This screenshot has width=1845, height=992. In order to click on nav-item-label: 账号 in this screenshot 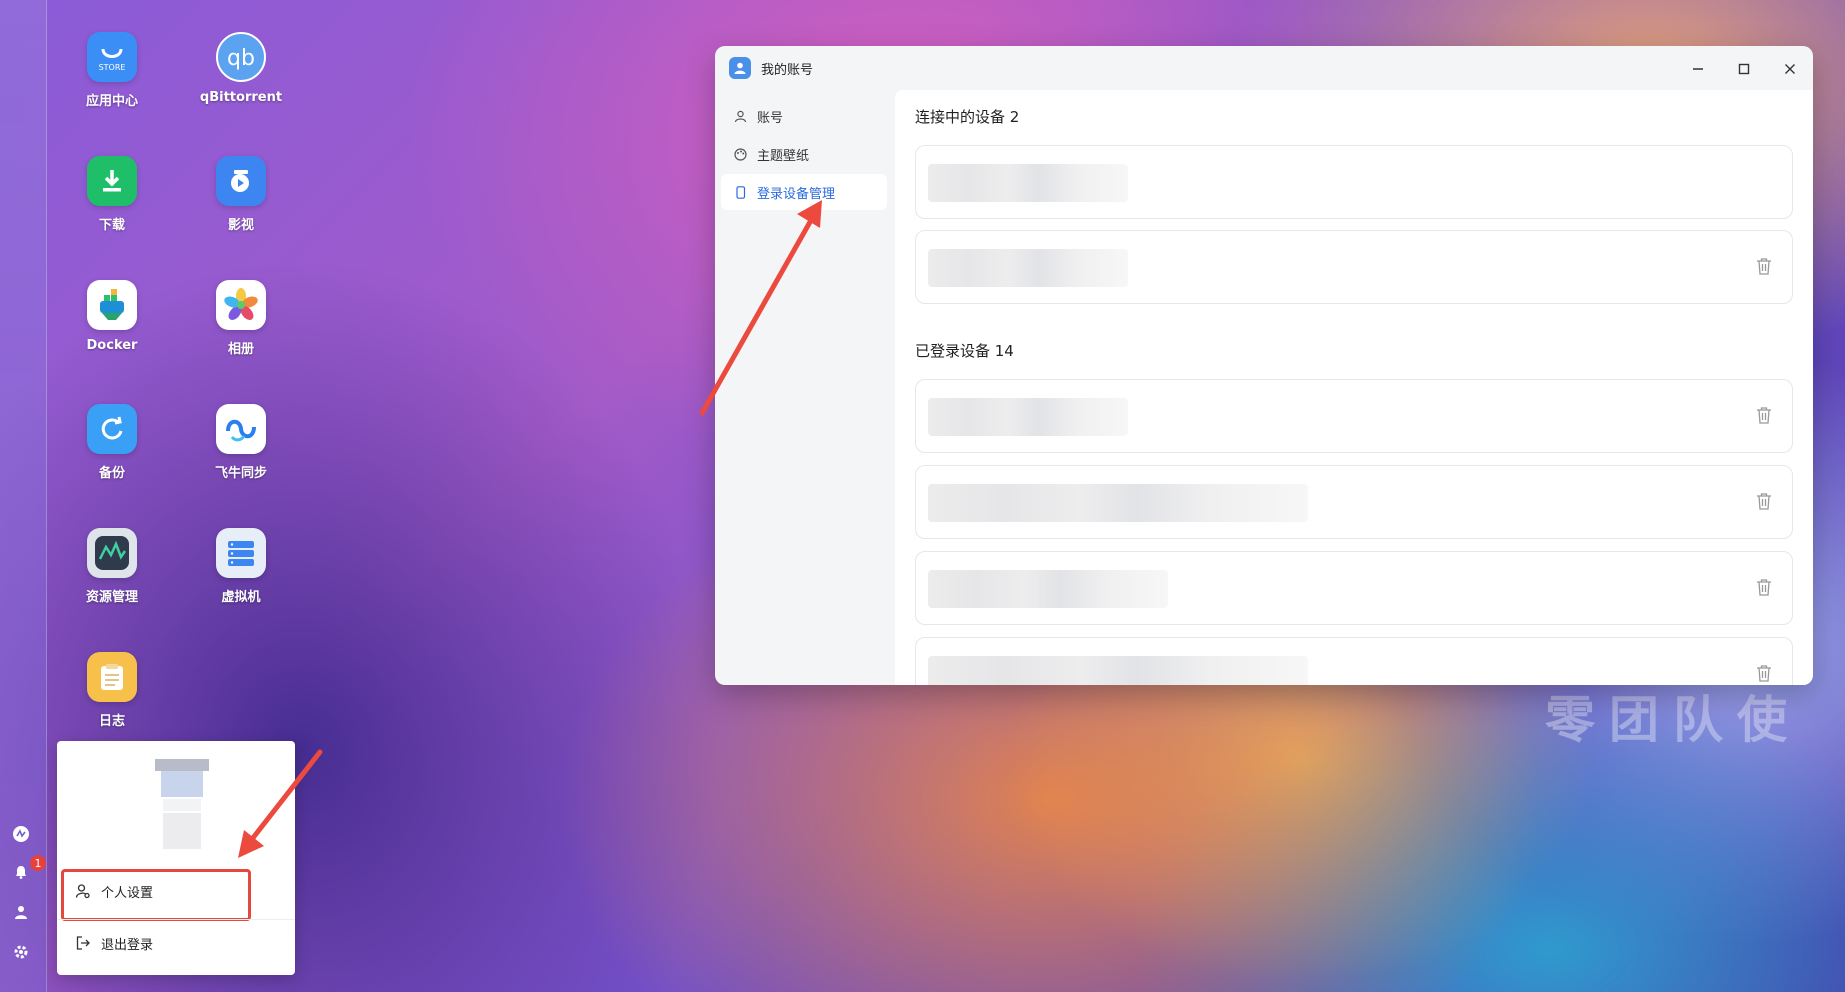, I will do `click(770, 118)`.